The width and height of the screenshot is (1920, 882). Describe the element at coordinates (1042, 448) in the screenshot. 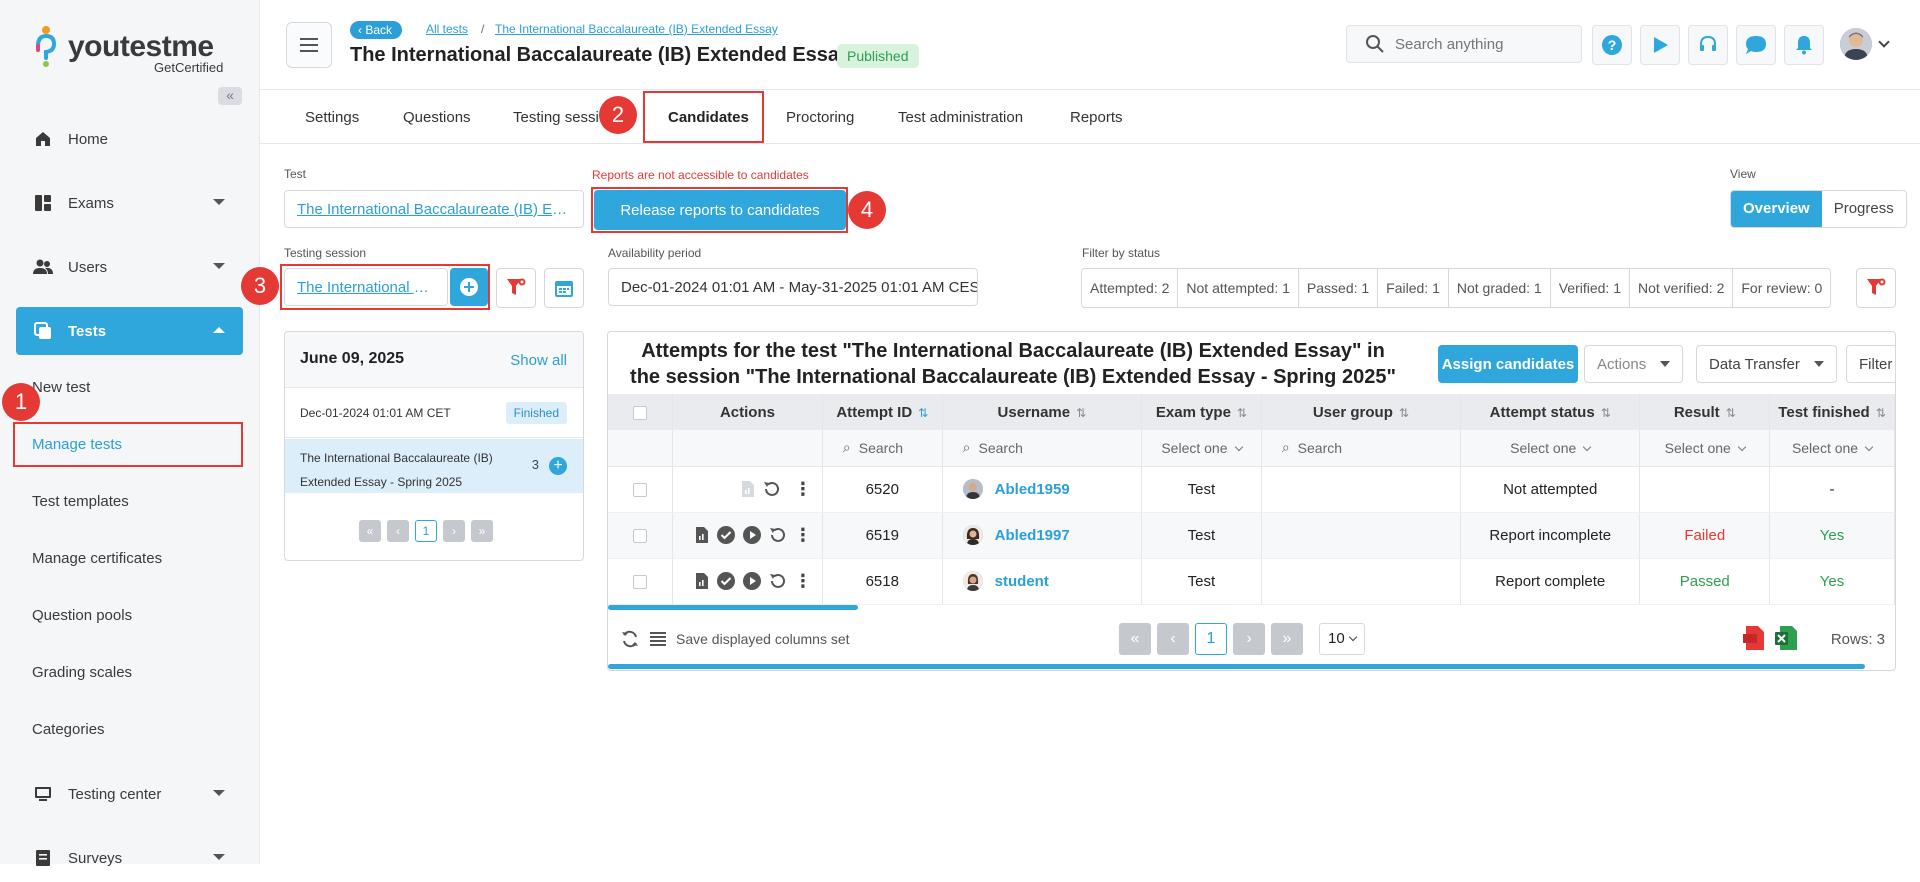

I see `username-filter: ⌕ Search` at that location.